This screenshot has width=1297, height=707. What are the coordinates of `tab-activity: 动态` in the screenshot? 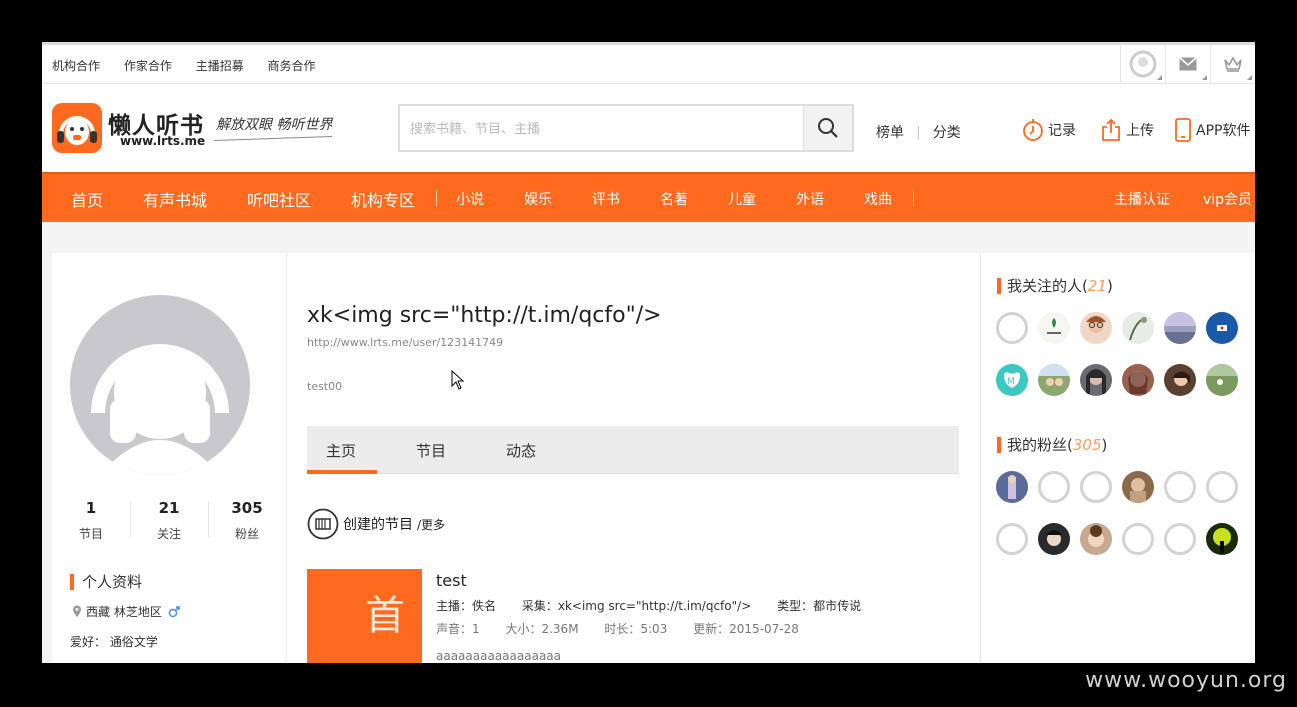 It's located at (521, 450).